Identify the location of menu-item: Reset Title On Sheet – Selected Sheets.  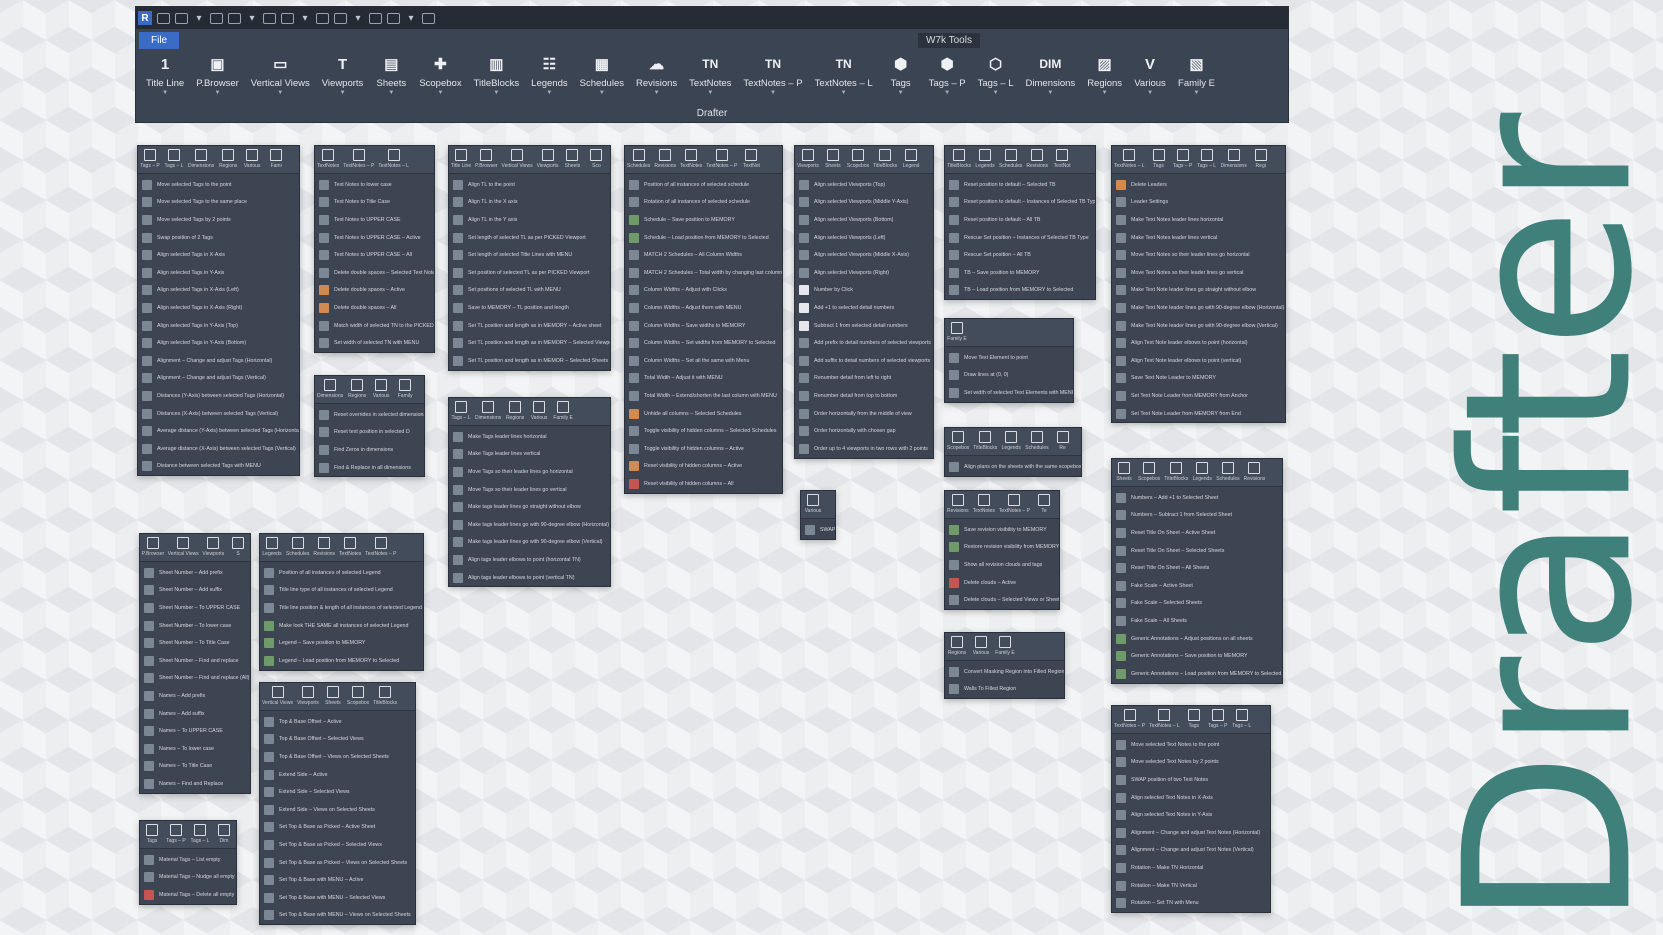
(1197, 551).